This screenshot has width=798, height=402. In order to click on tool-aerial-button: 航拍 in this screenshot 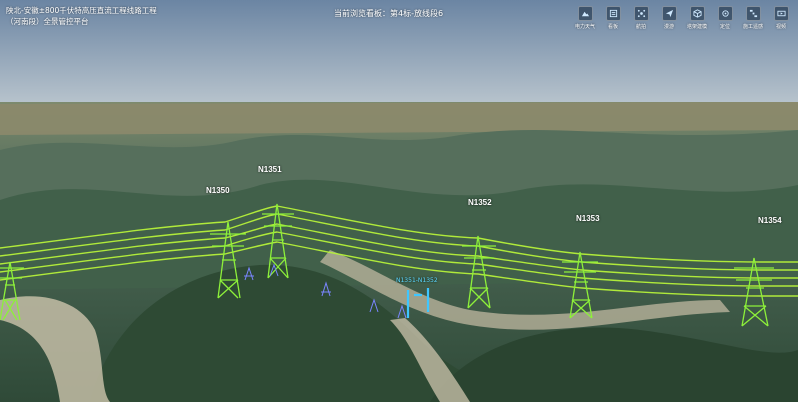, I will do `click(641, 18)`.